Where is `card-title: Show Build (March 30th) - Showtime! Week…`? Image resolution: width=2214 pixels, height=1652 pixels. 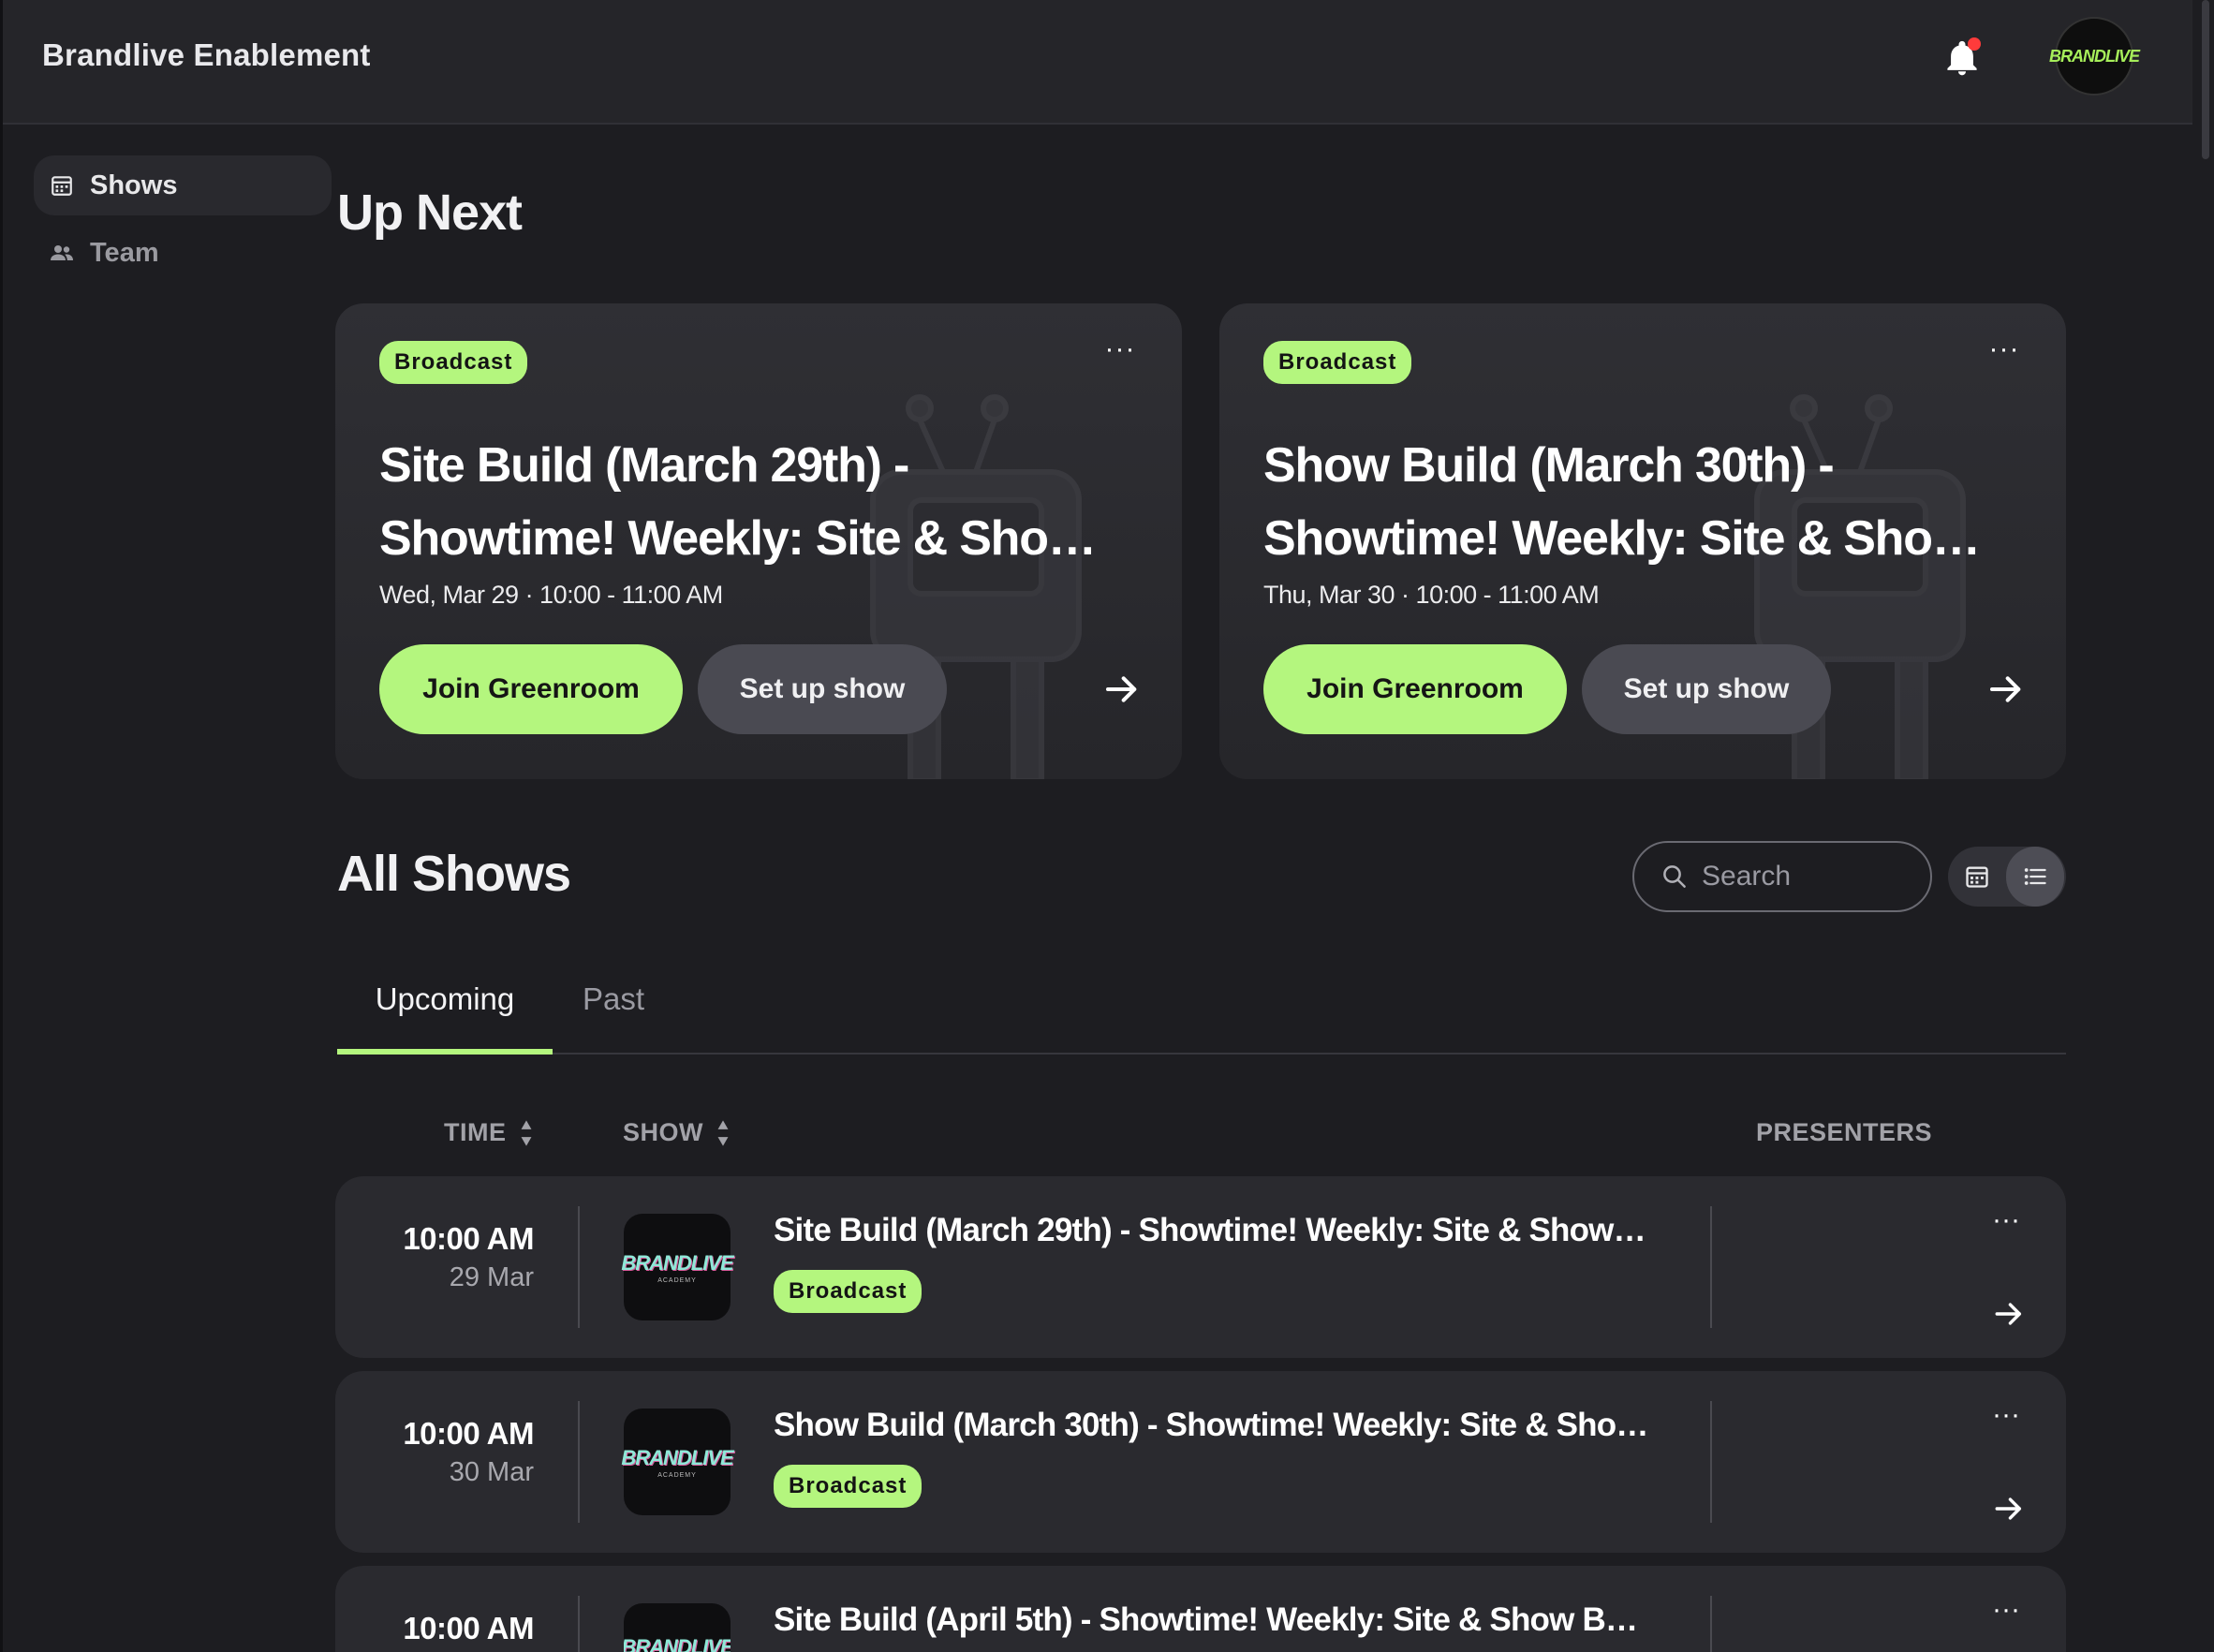
card-title: Show Build (March 30th) - Showtime! Week… is located at coordinates (1638, 502).